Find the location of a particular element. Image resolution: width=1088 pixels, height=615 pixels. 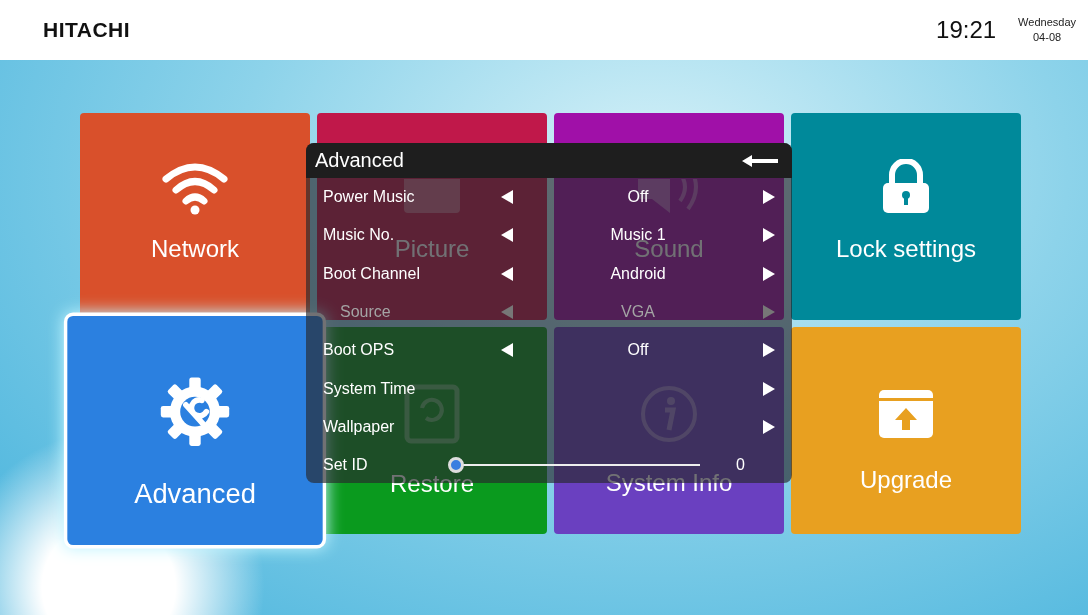

clock-time: 19:21 is located at coordinates (966, 30).